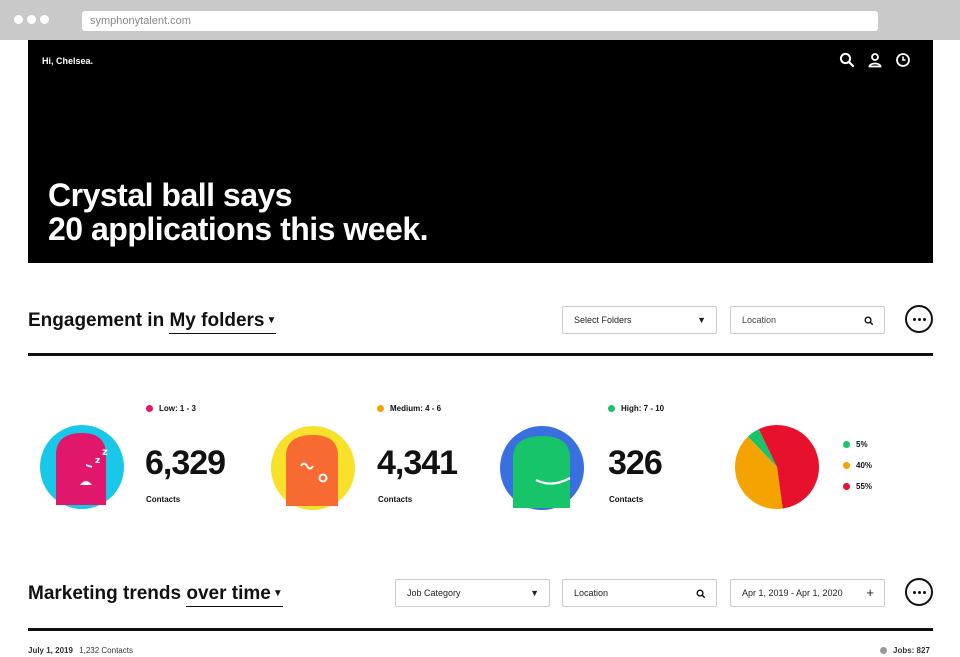  I want to click on pie-legend-orange: 40%, so click(857, 465).